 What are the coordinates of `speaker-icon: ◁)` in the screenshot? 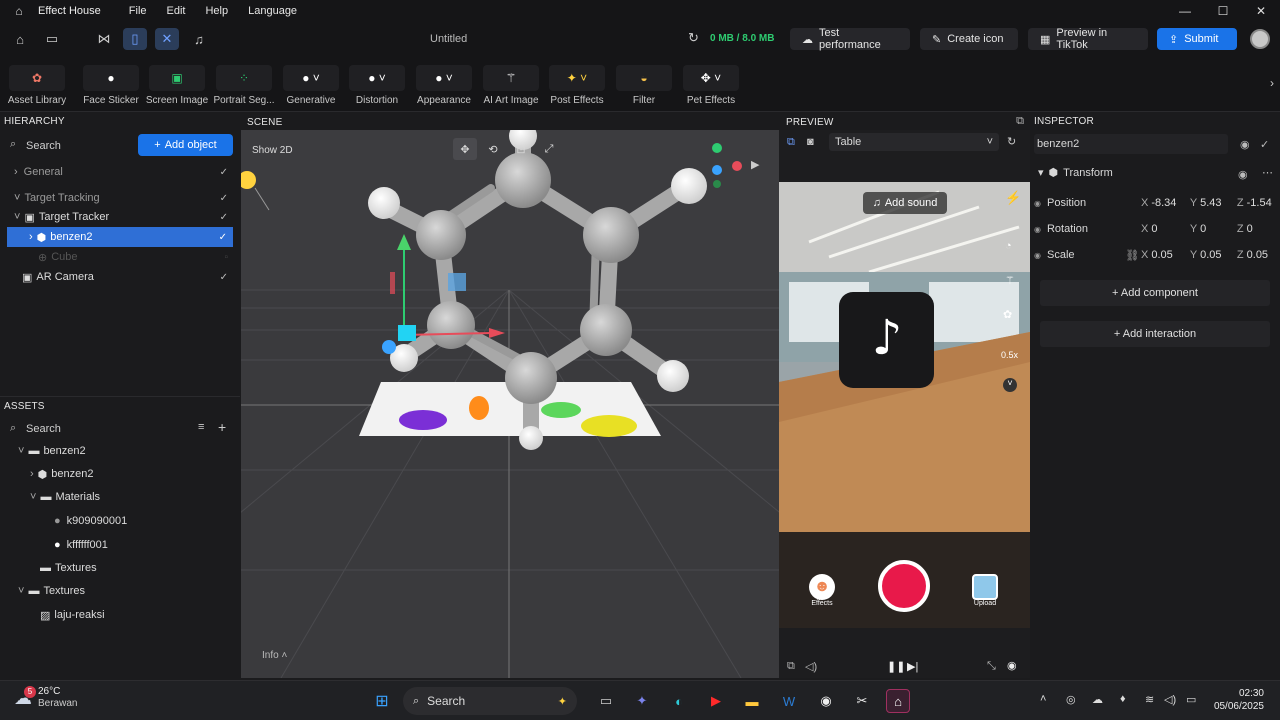 It's located at (1170, 699).